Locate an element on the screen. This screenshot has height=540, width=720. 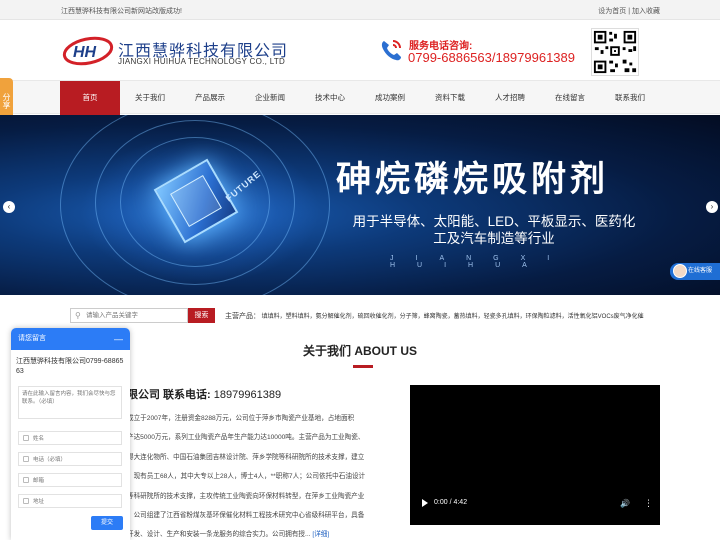
search-button: 搜索 is located at coordinates (201, 315).